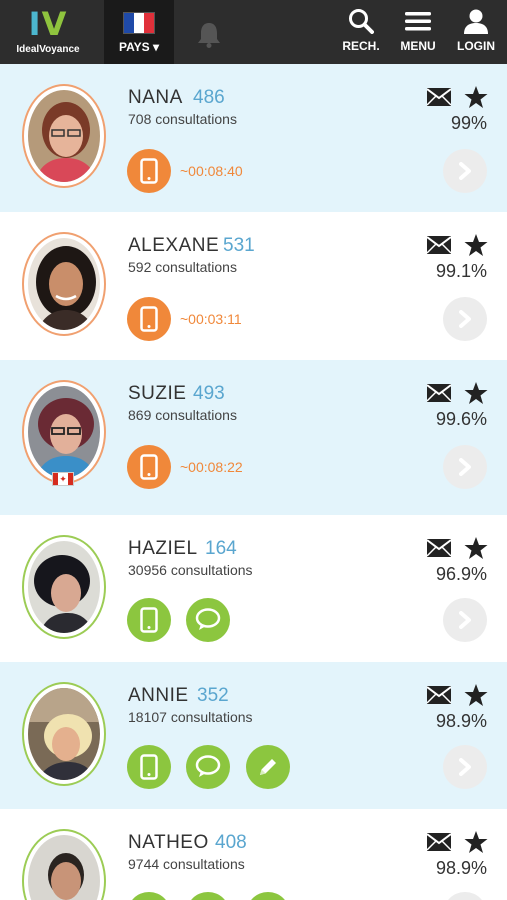 This screenshot has width=507, height=900. What do you see at coordinates (186, 864) in the screenshot?
I see `consultation-count: 9744 consultations` at bounding box center [186, 864].